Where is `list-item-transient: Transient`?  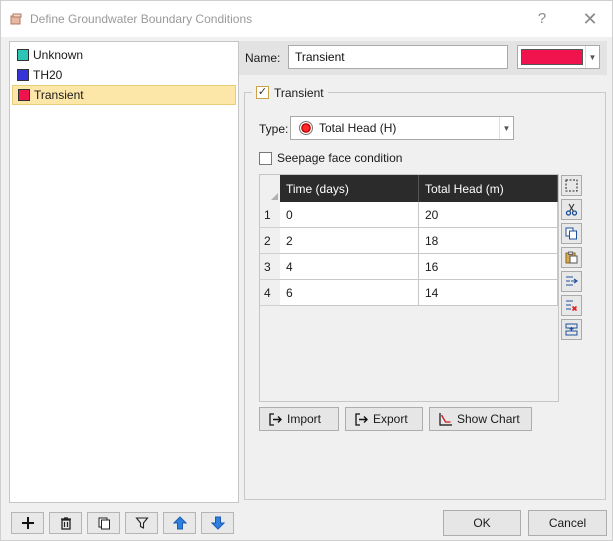 list-item-transient: Transient is located at coordinates (124, 95).